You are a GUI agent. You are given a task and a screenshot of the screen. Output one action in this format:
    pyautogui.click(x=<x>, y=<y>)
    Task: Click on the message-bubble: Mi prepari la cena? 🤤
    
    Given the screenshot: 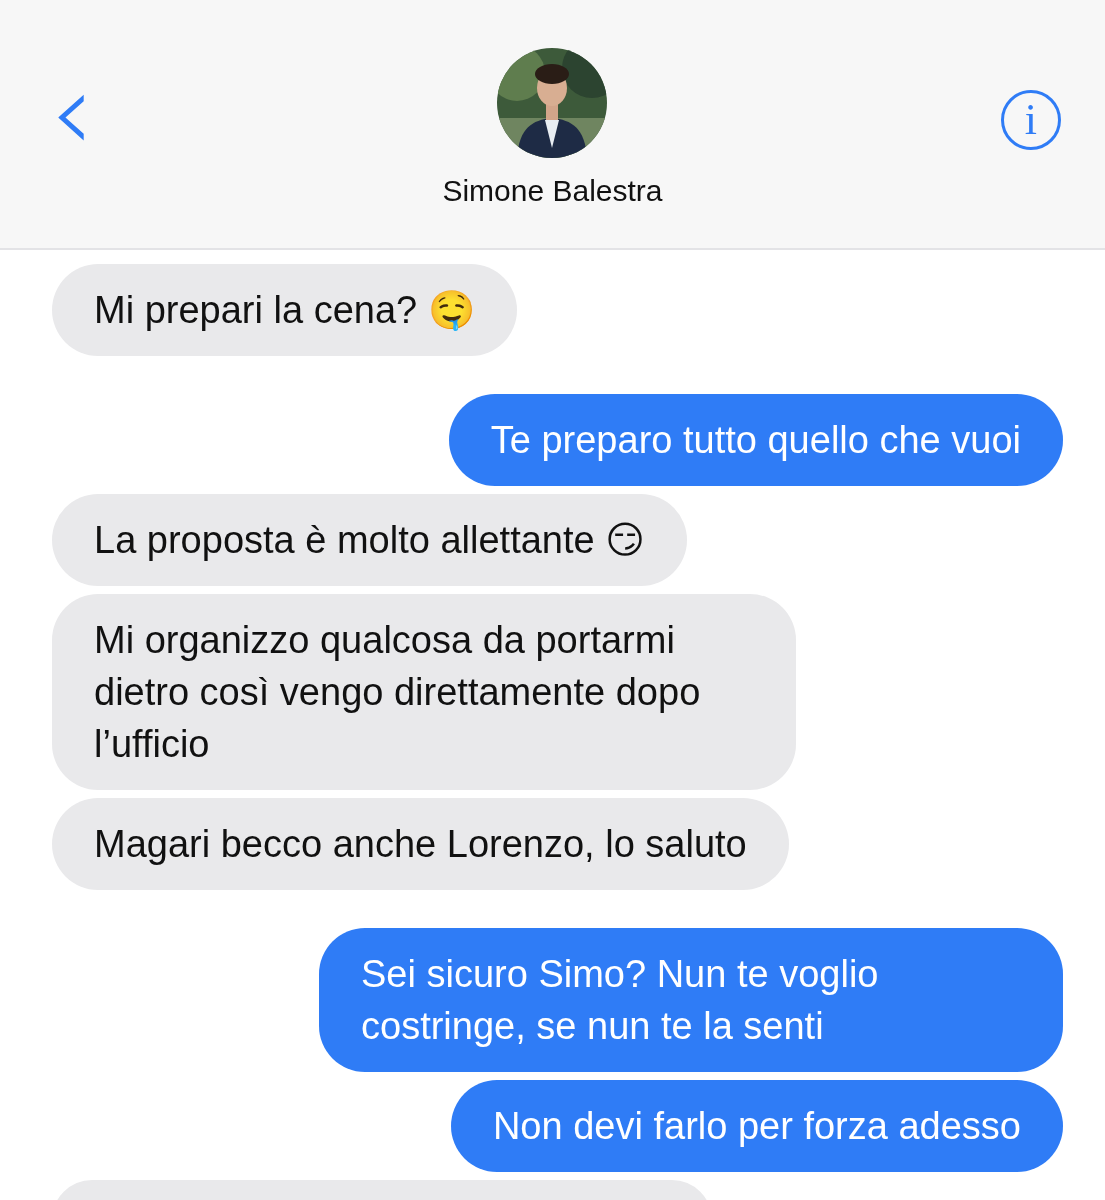 What is the action you would take?
    pyautogui.click(x=284, y=310)
    